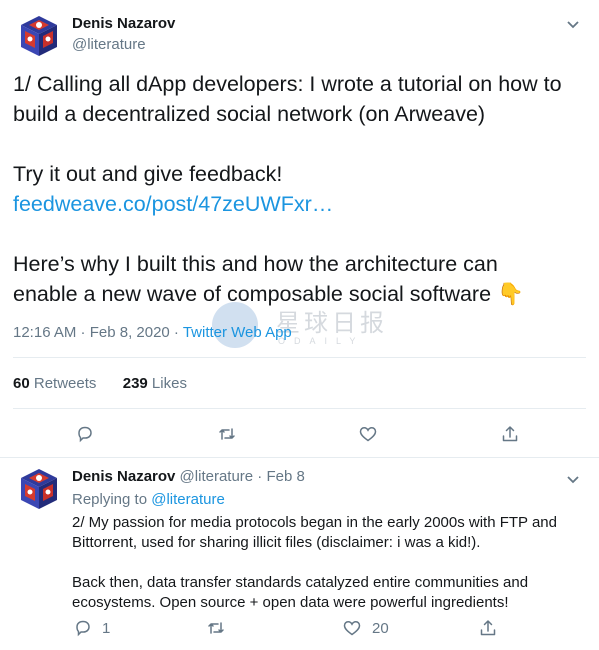 This screenshot has height=650, width=599. I want to click on retweets-stat: 60 Retweets, so click(54, 383).